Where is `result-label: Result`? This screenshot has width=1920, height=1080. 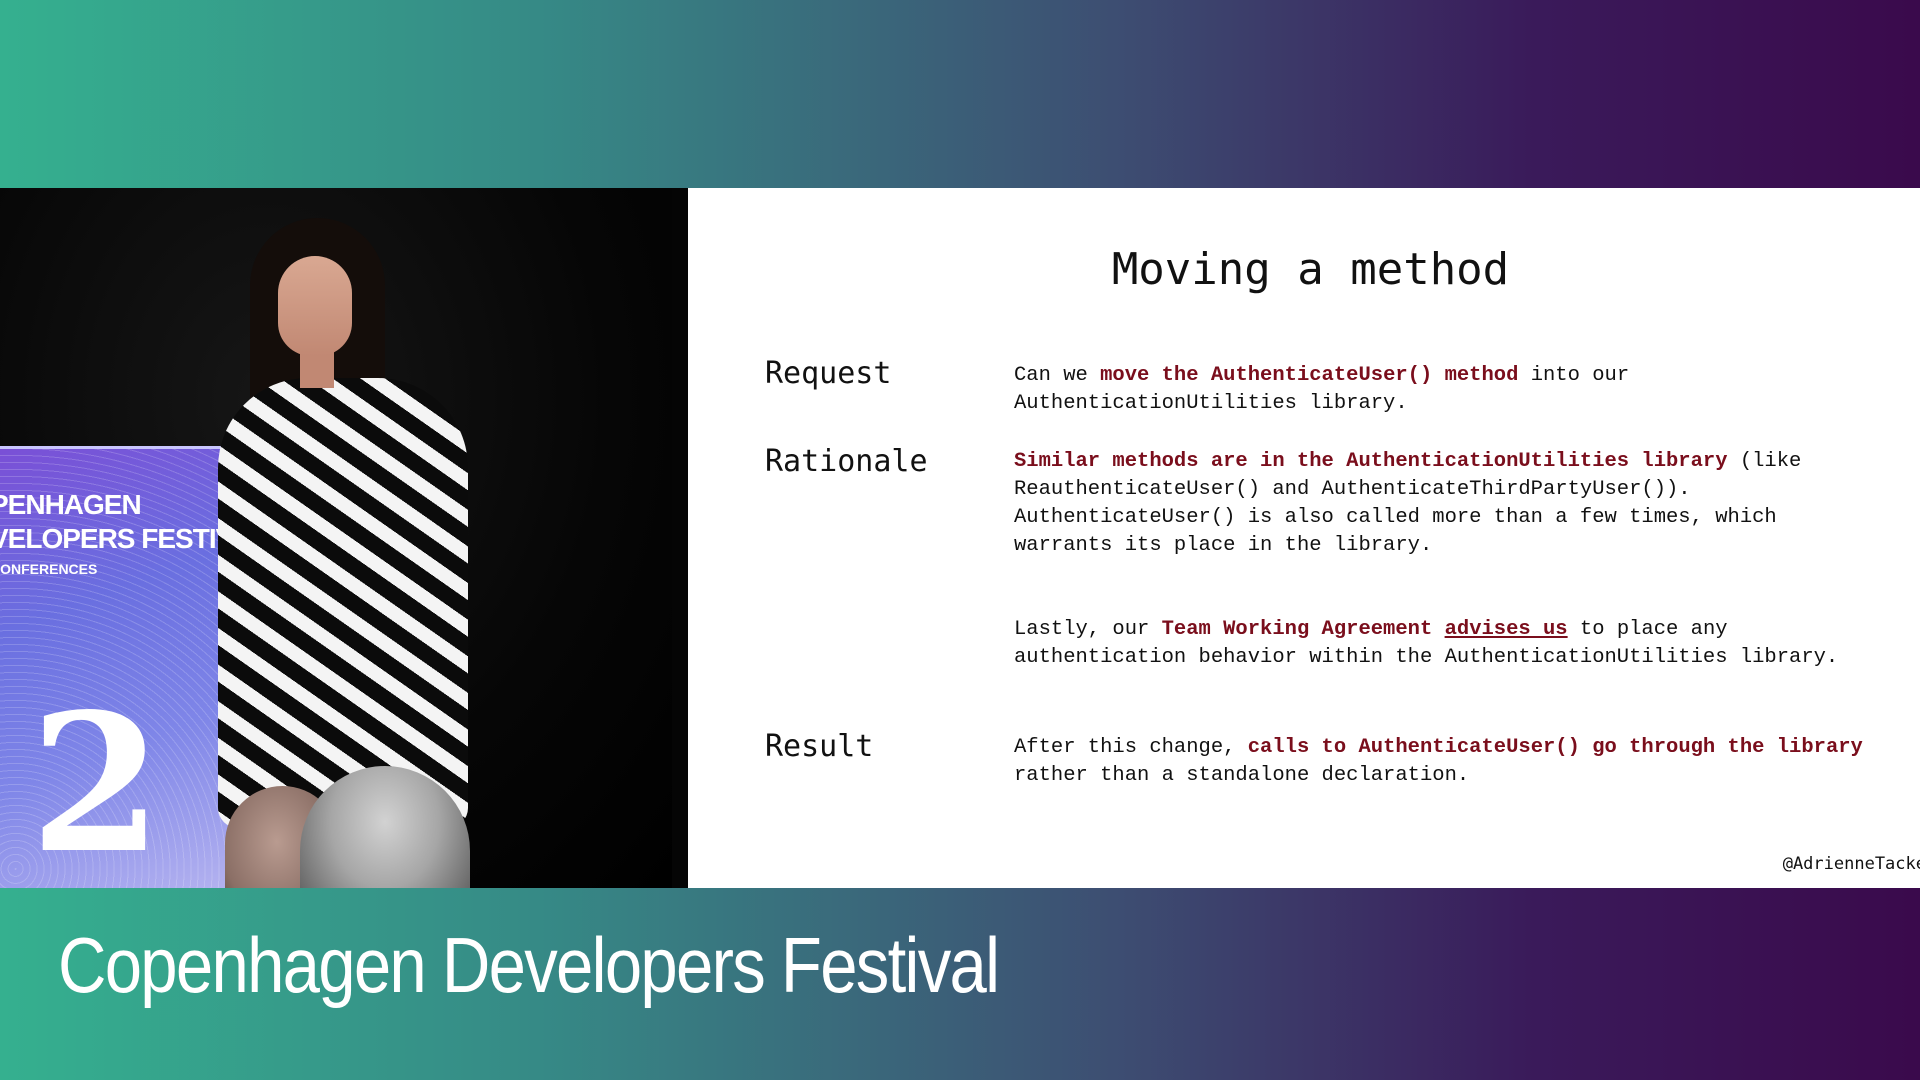
result-label: Result is located at coordinates (819, 746).